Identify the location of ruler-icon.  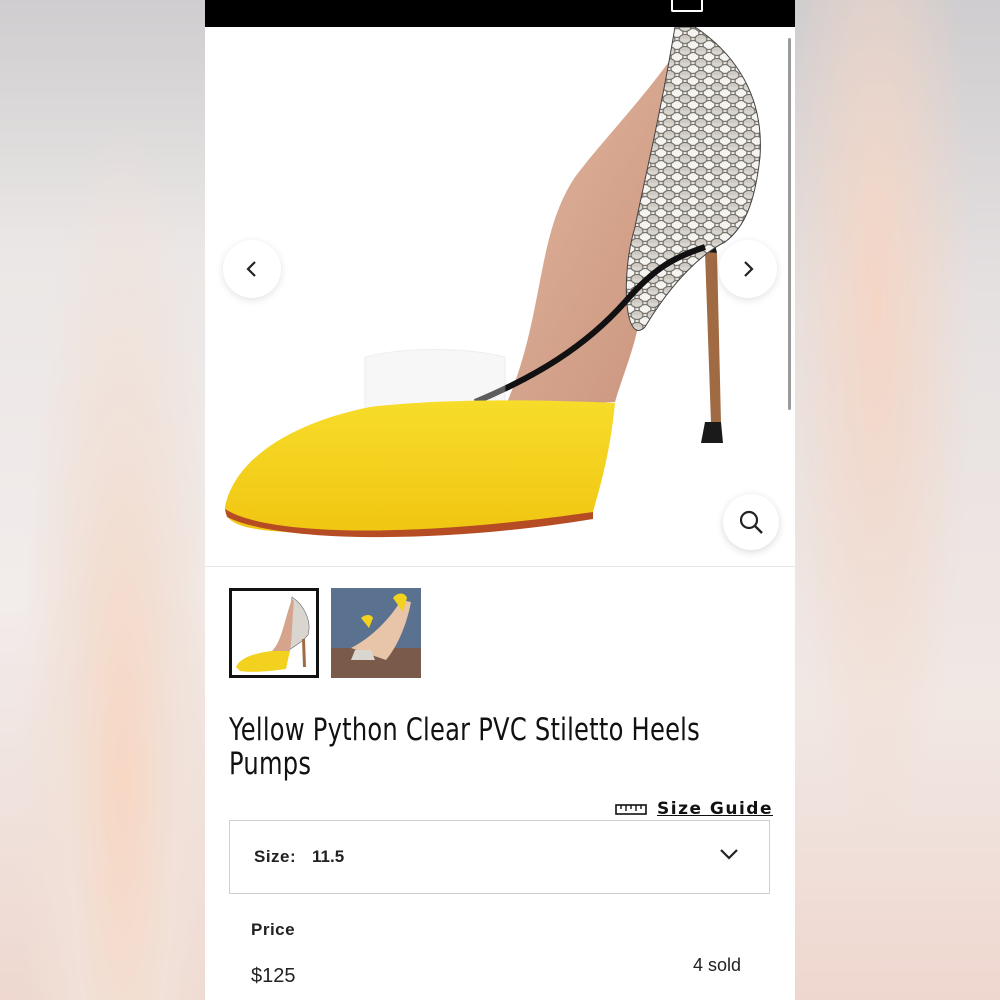
(631, 809).